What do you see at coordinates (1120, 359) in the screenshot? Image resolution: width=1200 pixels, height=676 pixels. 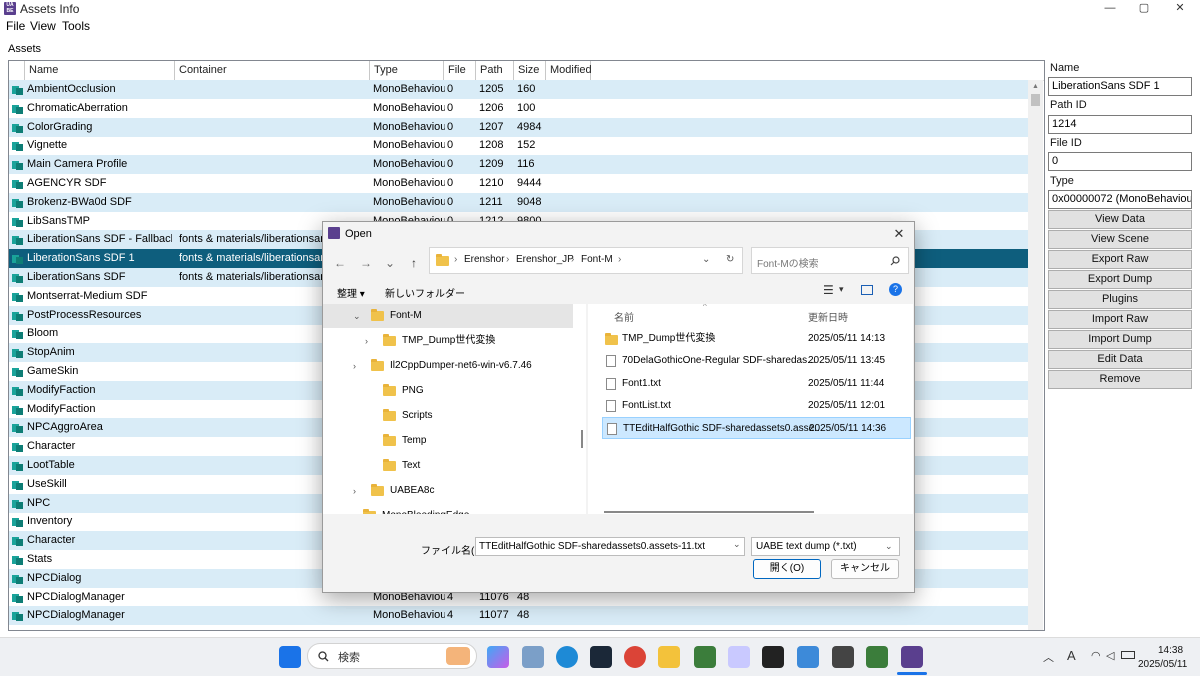 I see `edit-data-button: Edit Data` at bounding box center [1120, 359].